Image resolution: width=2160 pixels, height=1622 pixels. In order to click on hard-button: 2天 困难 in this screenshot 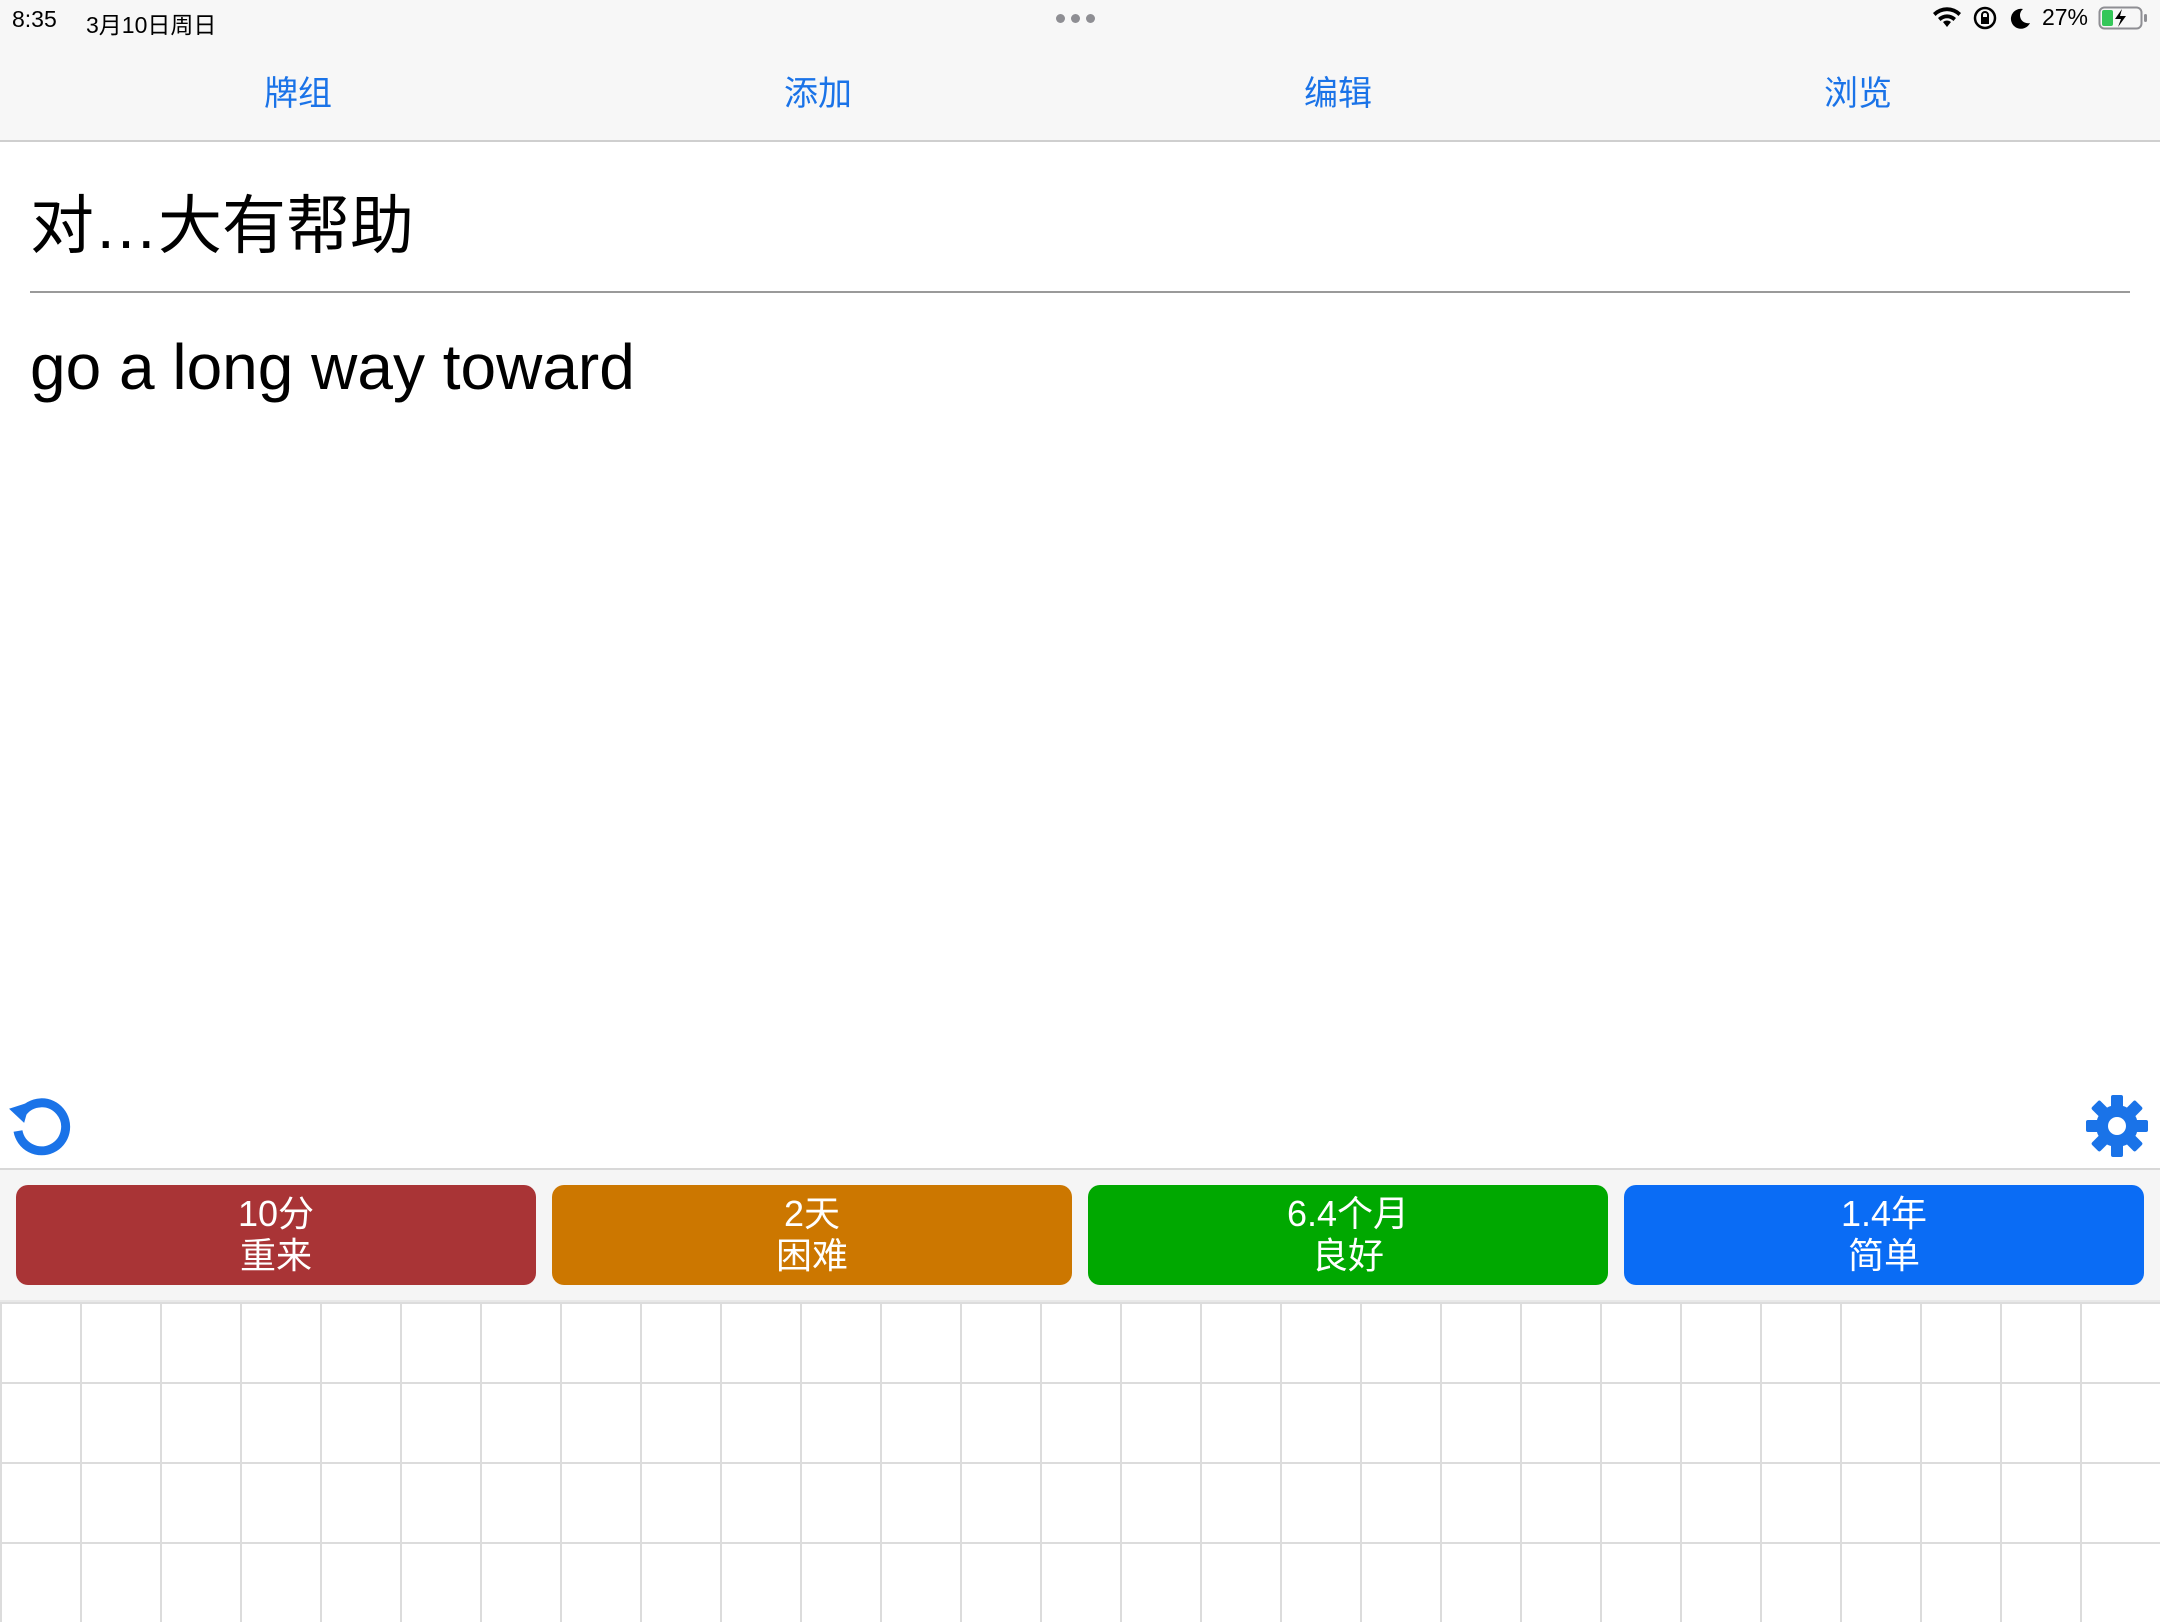, I will do `click(812, 1235)`.